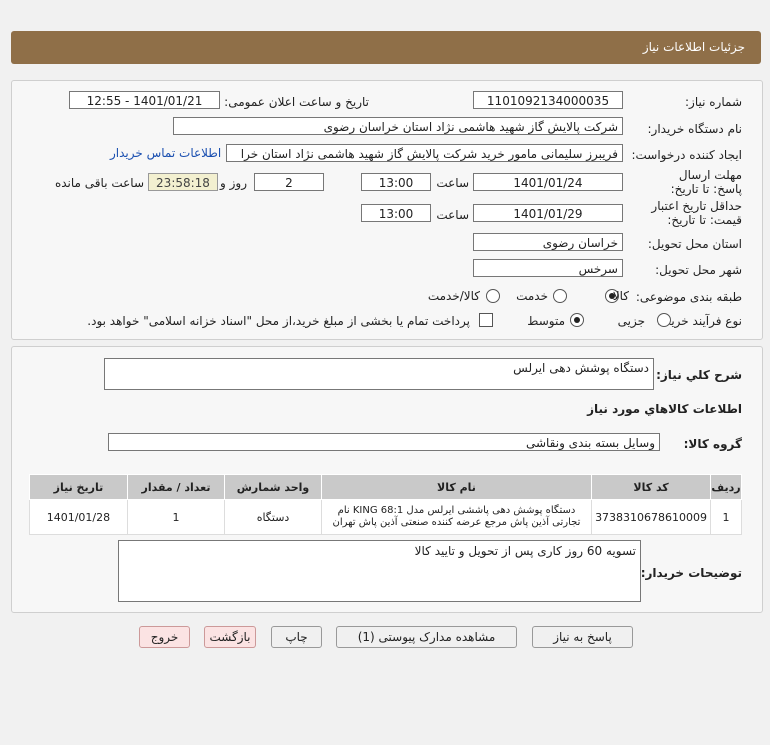 The height and width of the screenshot is (745, 770). What do you see at coordinates (548, 213) in the screenshot?
I see `validity-date-field: 1401/01/29` at bounding box center [548, 213].